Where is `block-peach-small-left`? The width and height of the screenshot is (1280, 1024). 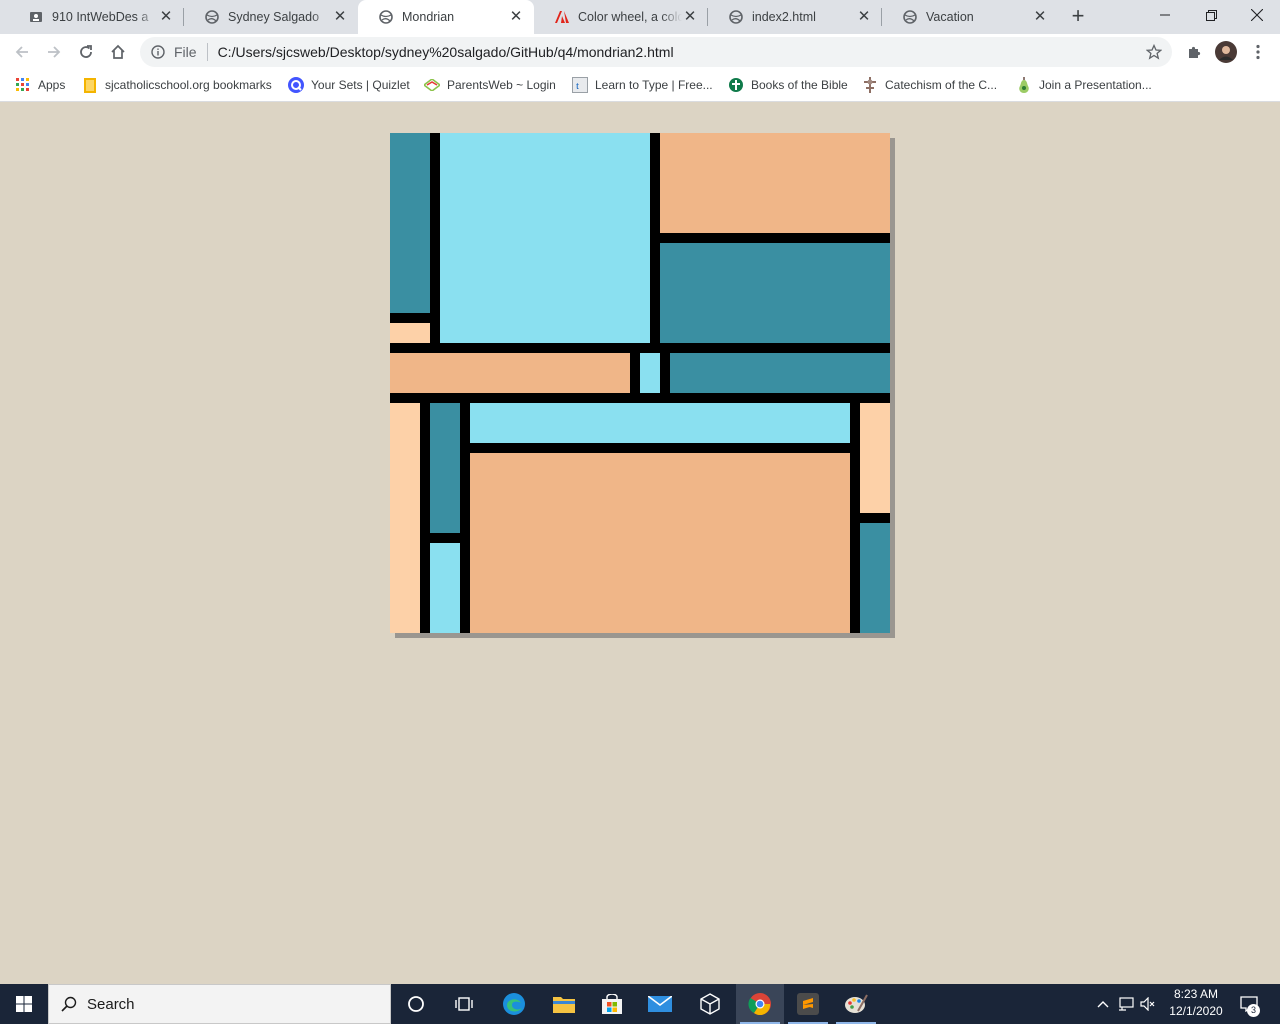
block-peach-small-left is located at coordinates (410, 333).